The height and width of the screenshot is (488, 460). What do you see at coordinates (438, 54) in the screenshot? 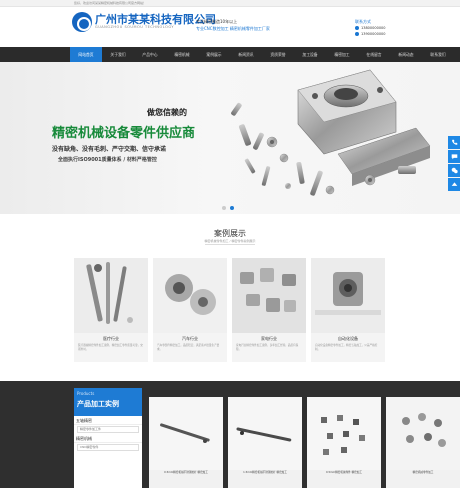
I see `nav-item: 联系我们` at bounding box center [438, 54].